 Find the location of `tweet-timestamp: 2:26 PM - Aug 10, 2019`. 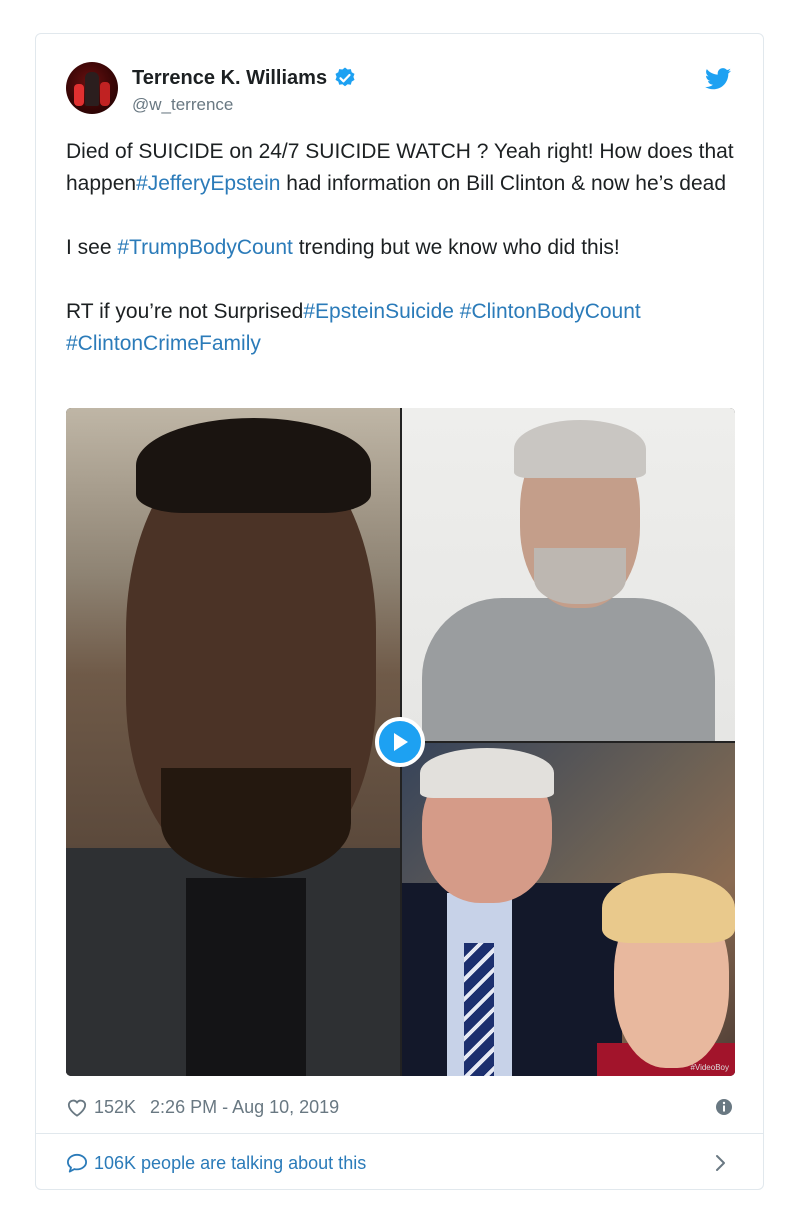

tweet-timestamp: 2:26 PM - Aug 10, 2019 is located at coordinates (244, 1107).